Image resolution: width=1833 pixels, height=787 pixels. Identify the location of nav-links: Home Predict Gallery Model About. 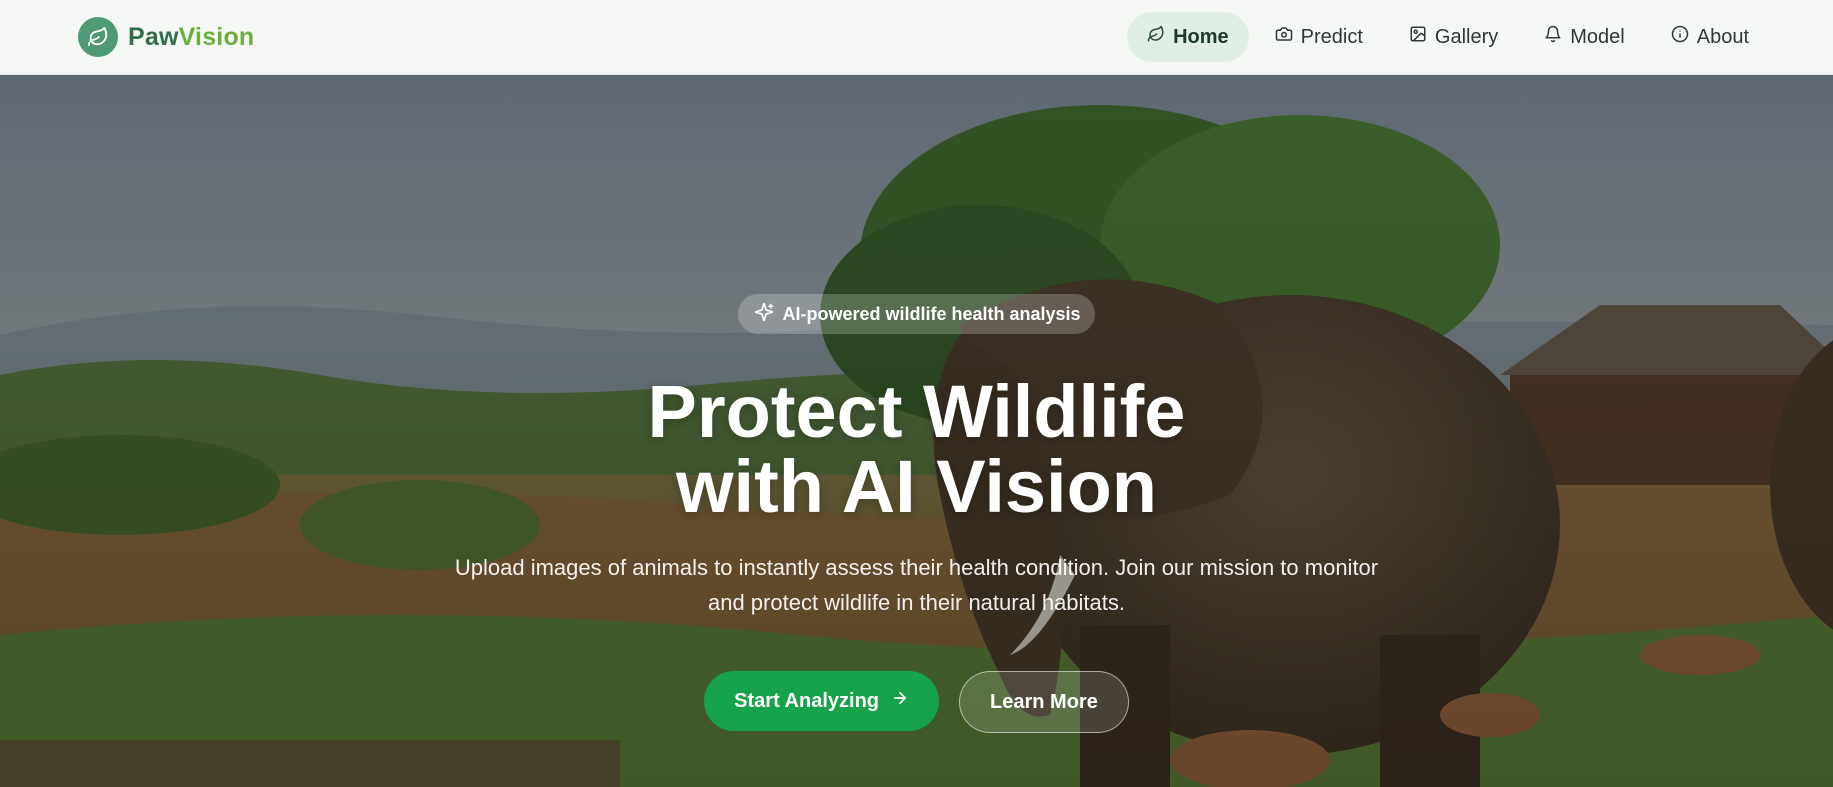
(1448, 37).